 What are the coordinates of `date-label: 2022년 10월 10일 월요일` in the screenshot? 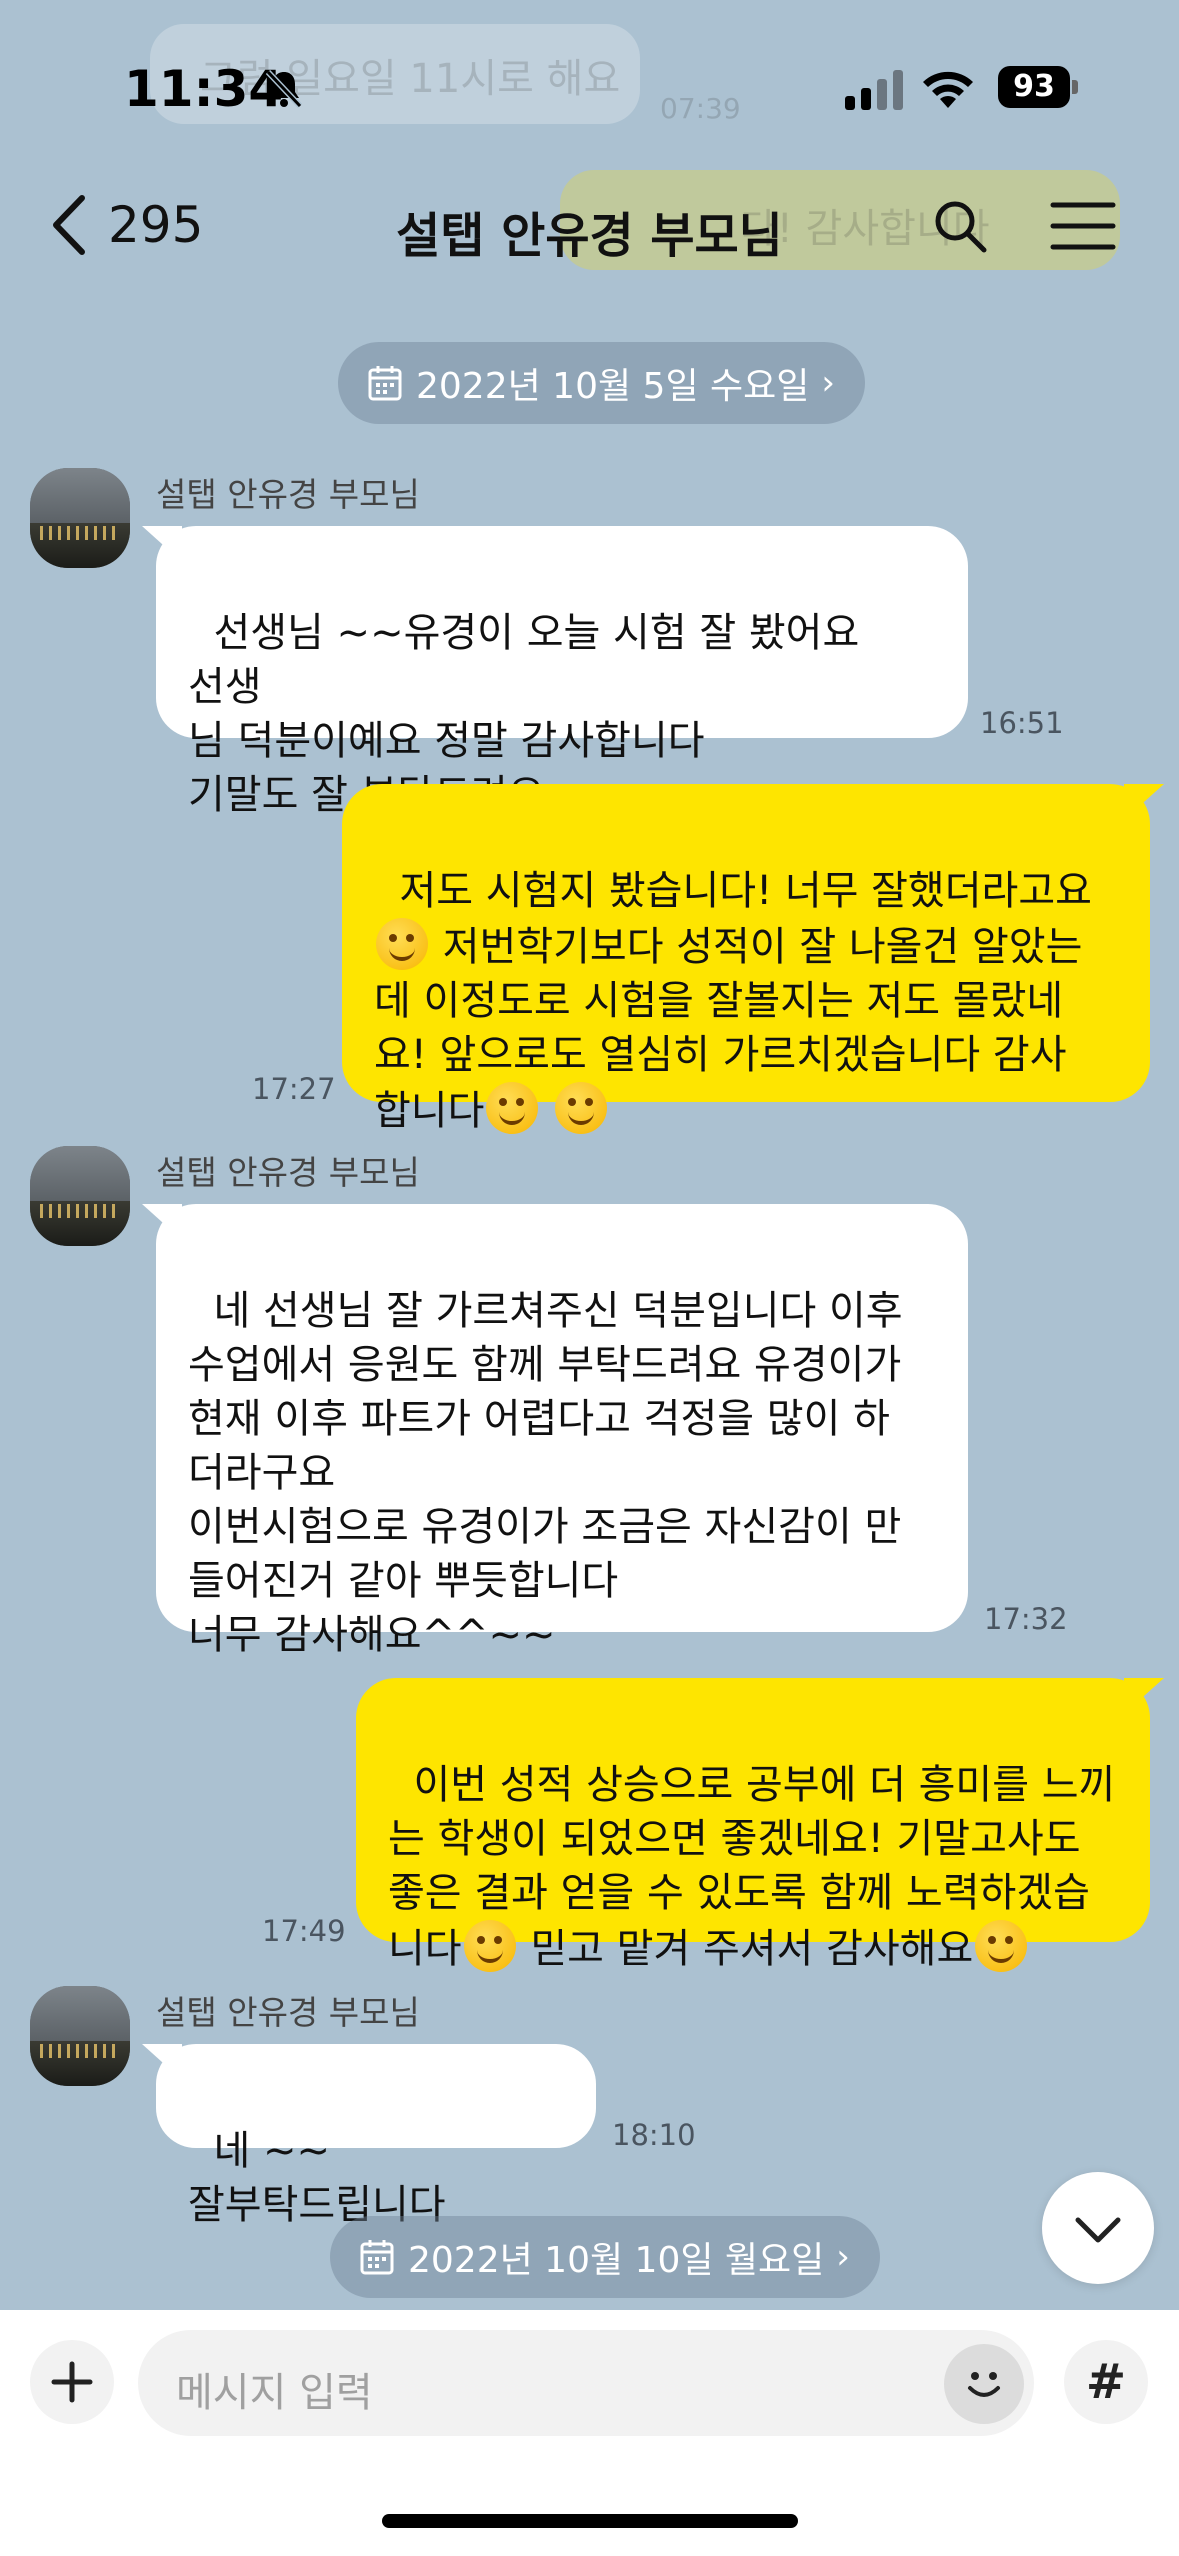 It's located at (616, 2260).